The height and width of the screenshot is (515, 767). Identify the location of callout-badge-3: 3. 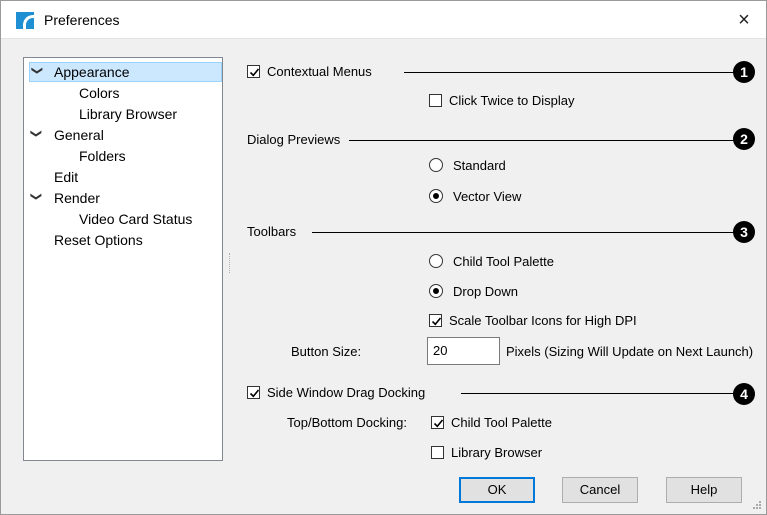
(744, 232).